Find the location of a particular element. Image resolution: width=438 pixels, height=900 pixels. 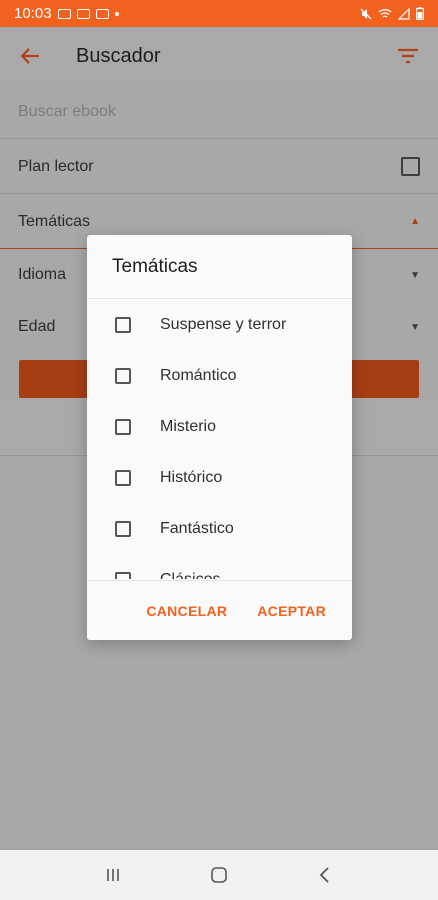

list-item-label: Suspense y terror is located at coordinates (223, 324).